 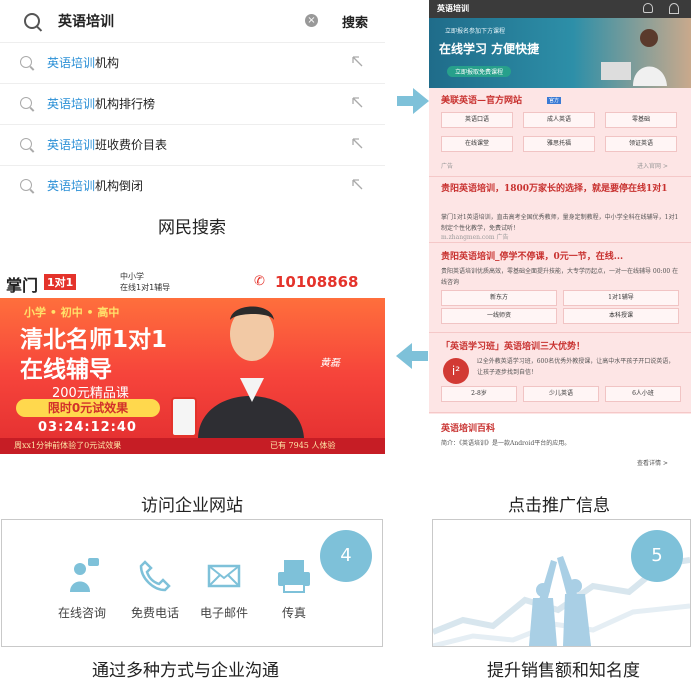 What do you see at coordinates (132, 276) in the screenshot?
I see `slogan-line1: 中小学` at bounding box center [132, 276].